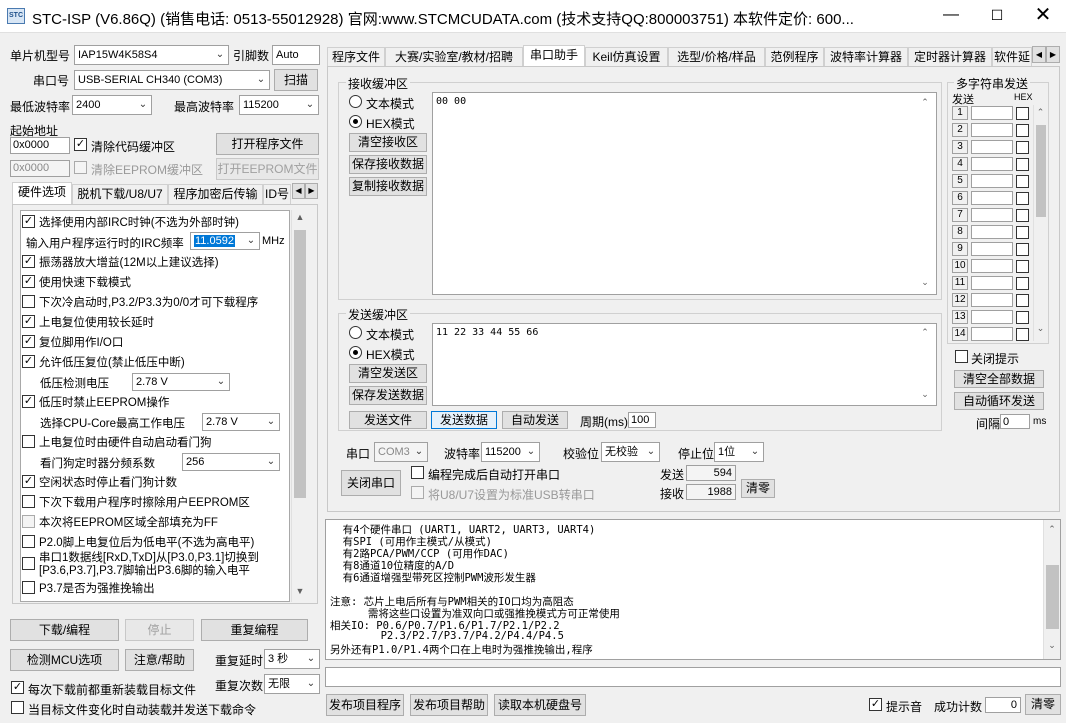 The height and width of the screenshot is (723, 1066). I want to click on eeprom-addr-input: 0x0000, so click(40, 168).